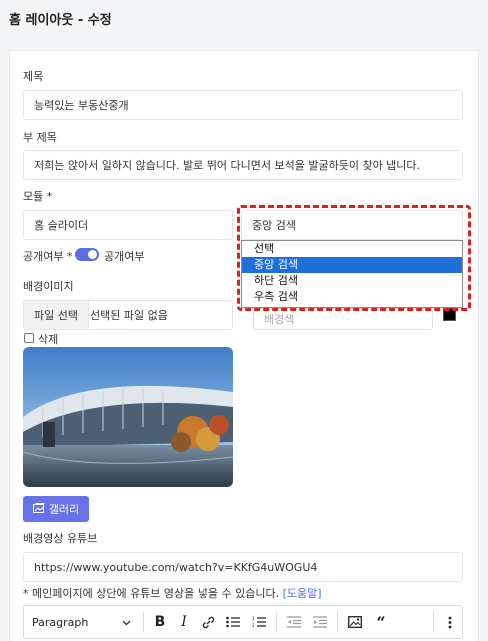 The image size is (488, 641). I want to click on gallery-button: 갤러리, so click(56, 509).